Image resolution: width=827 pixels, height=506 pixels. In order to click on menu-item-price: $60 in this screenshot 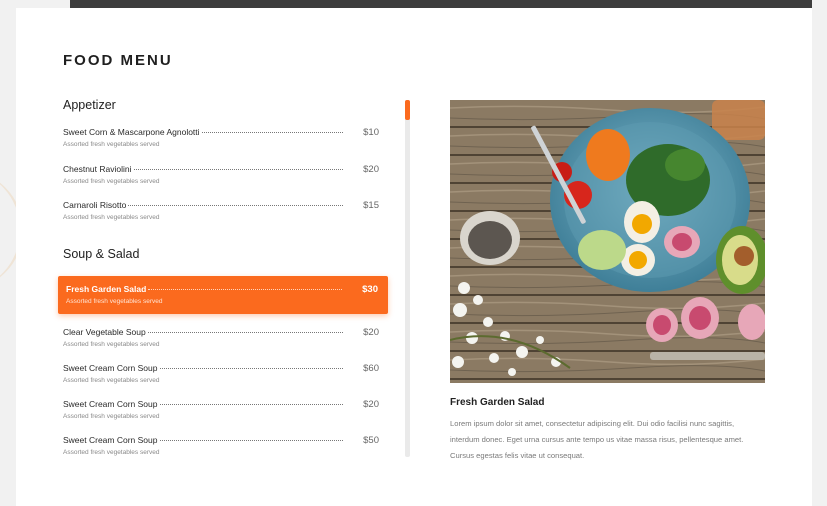, I will do `click(371, 368)`.